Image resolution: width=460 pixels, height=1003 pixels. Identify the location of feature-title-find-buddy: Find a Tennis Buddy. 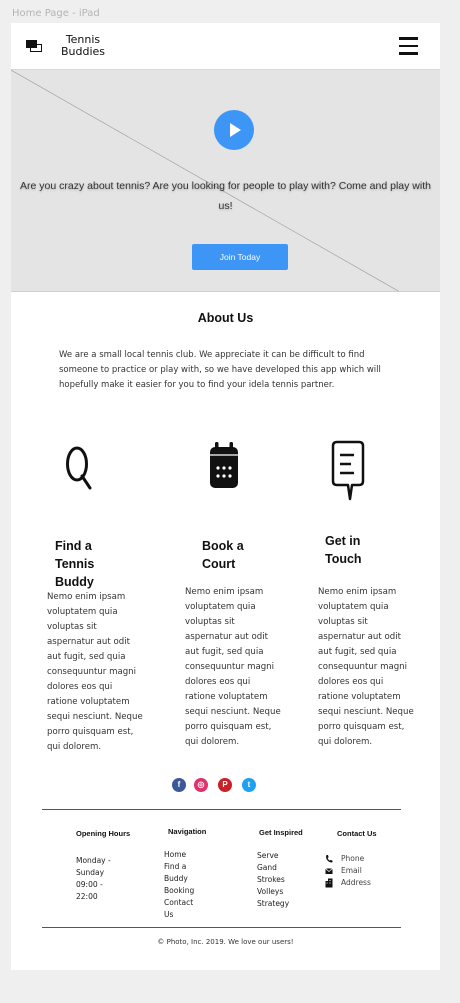
(75, 564).